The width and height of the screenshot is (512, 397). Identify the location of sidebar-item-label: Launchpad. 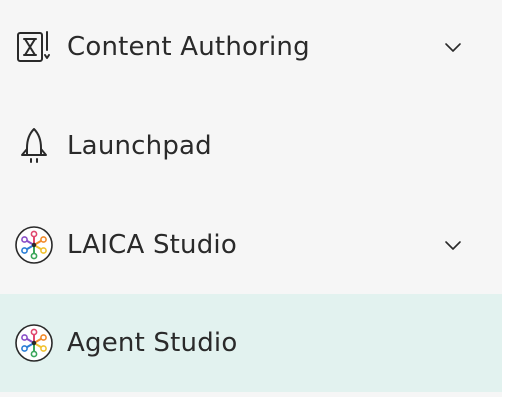
(139, 145).